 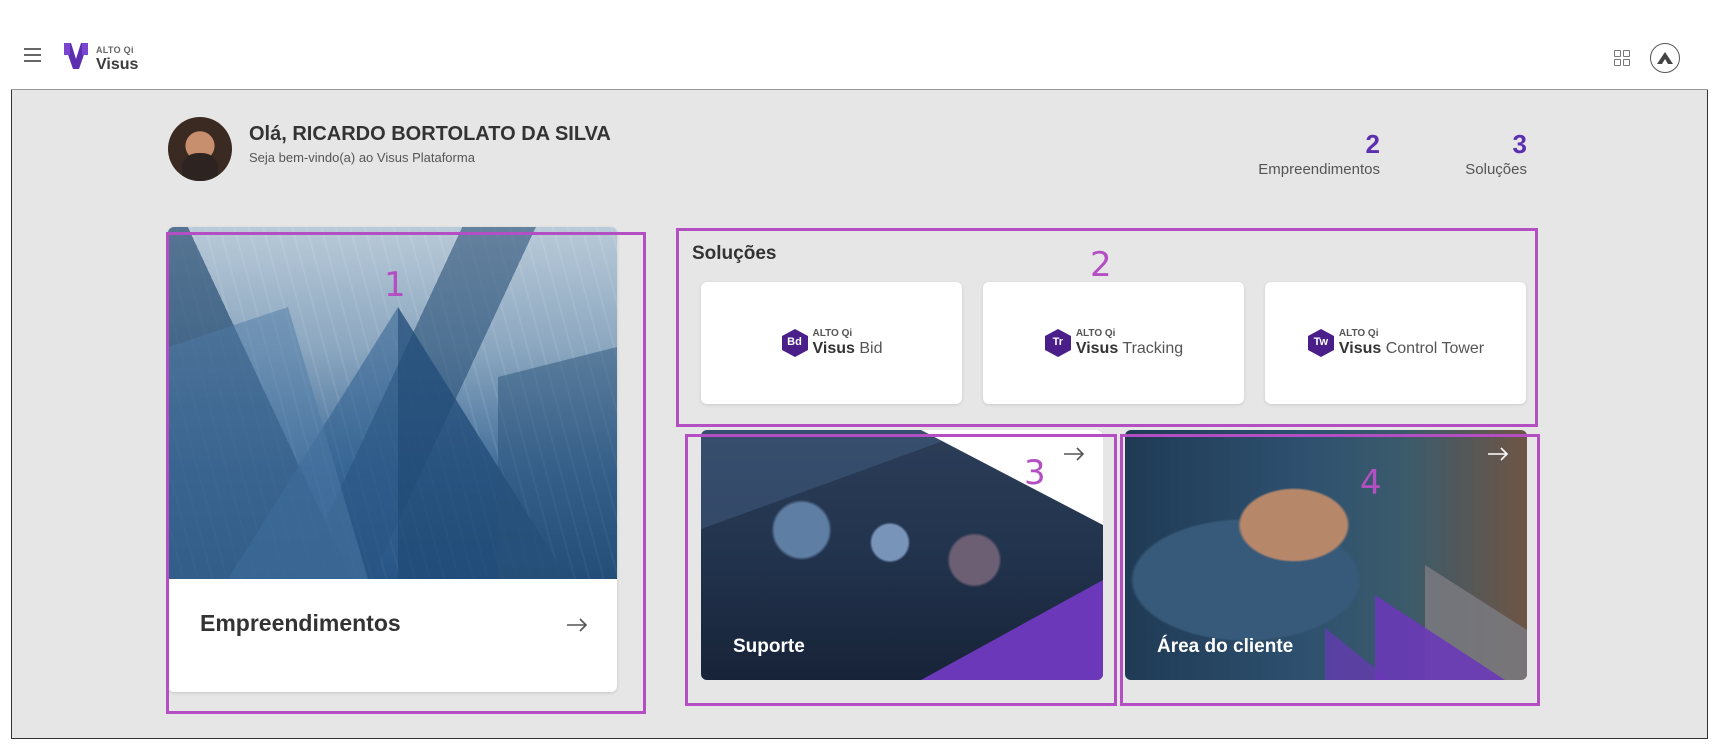 I want to click on annotation-number-3: 3, so click(x=1035, y=473).